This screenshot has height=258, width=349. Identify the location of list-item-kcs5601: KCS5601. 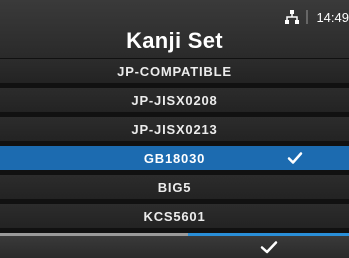
(174, 216).